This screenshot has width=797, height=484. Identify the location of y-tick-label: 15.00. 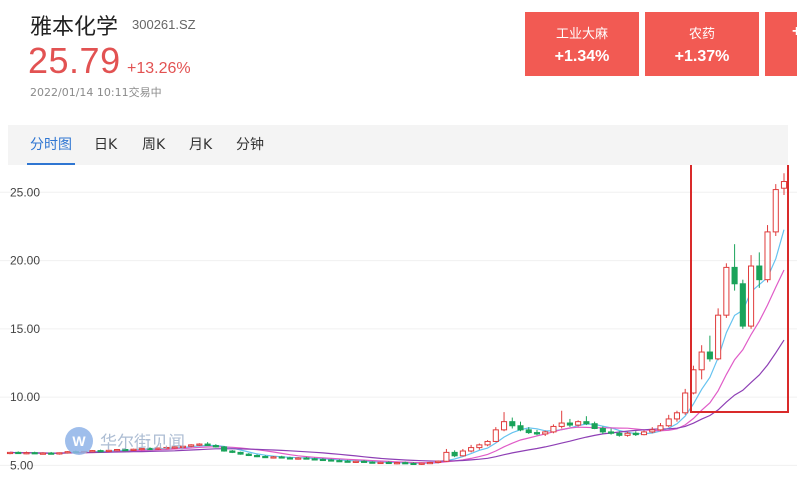
(25, 329).